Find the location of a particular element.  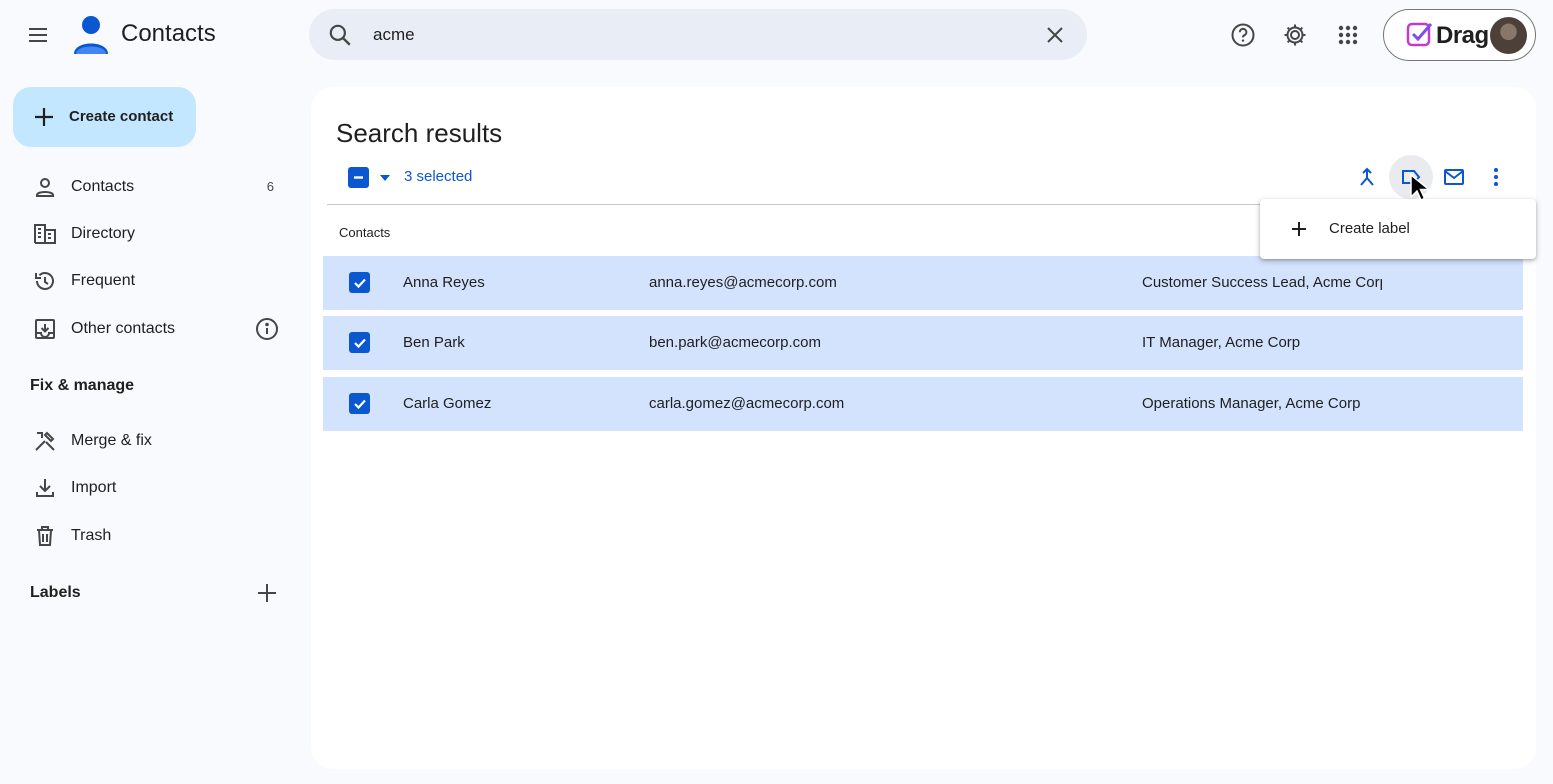

tools-icon is located at coordinates (45, 441).